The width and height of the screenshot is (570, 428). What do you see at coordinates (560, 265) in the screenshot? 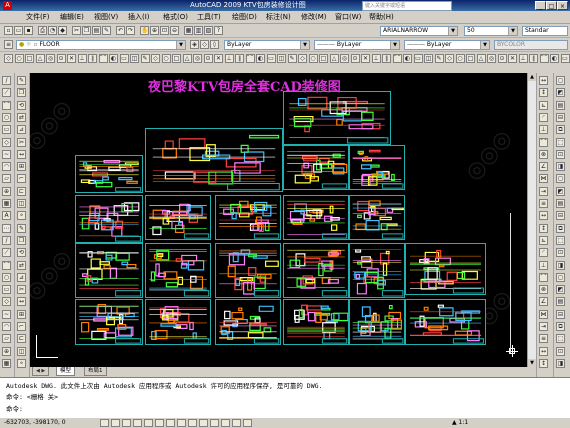
I see `object-tool-16-icon: ◨` at bounding box center [560, 265].